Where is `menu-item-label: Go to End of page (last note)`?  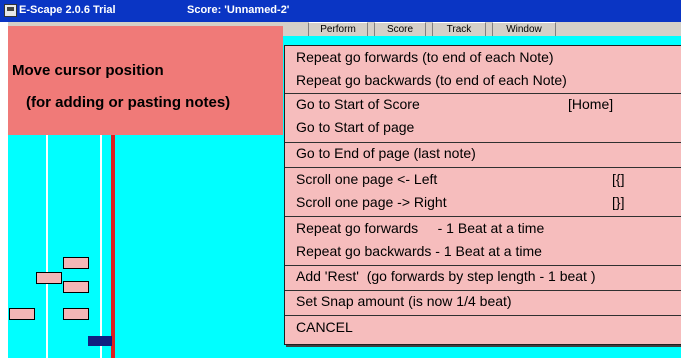
menu-item-label: Go to End of page (last note) is located at coordinates (386, 153).